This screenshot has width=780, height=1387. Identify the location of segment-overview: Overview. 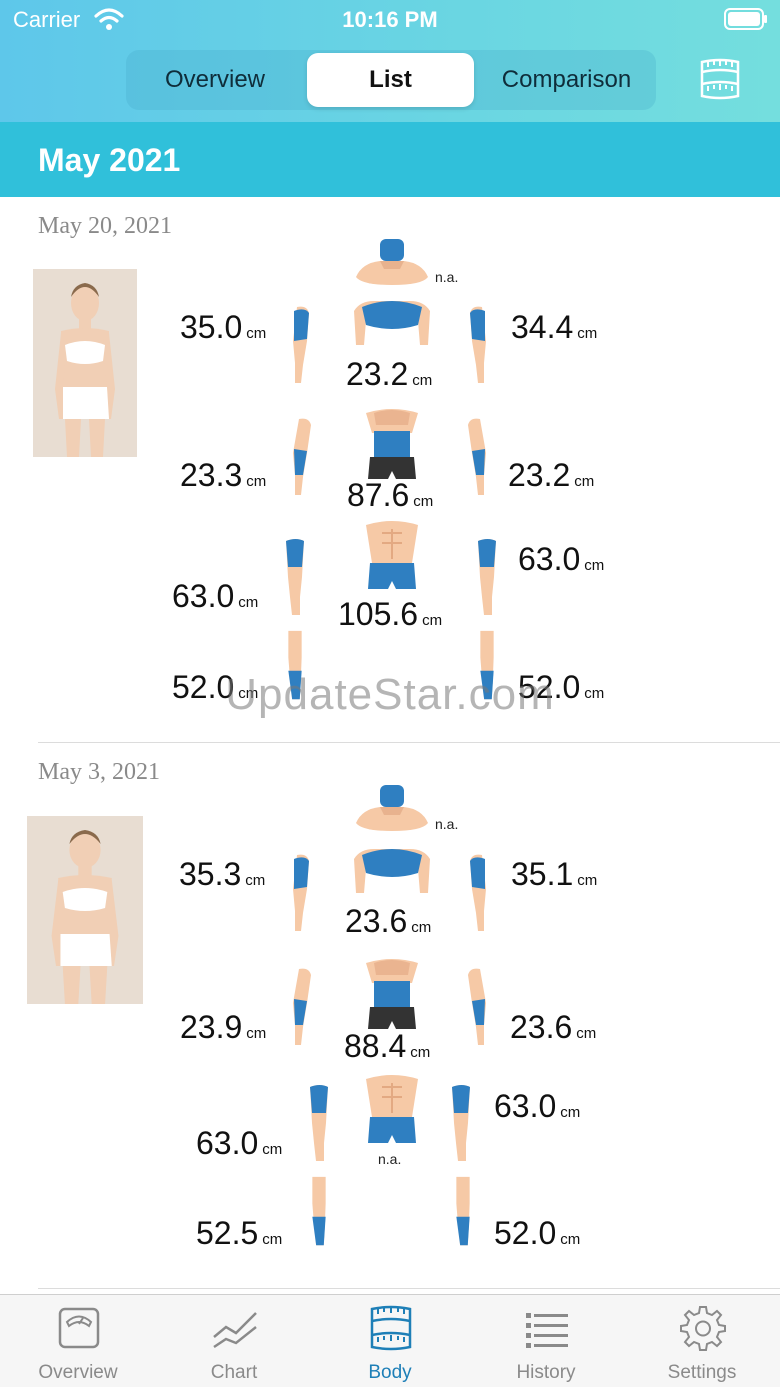
(215, 80).